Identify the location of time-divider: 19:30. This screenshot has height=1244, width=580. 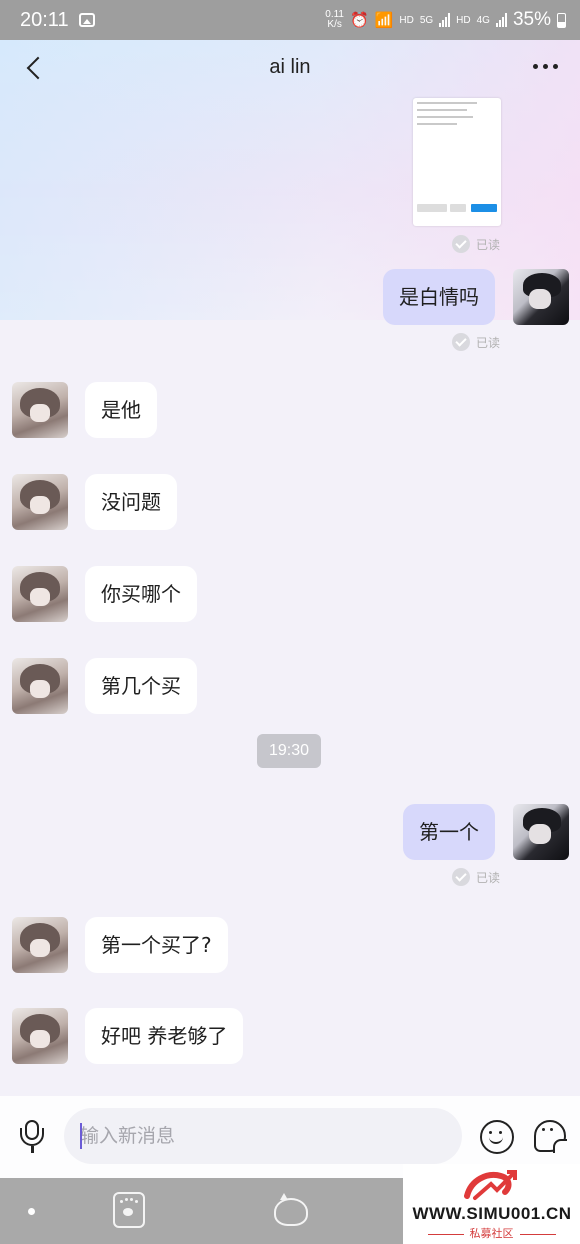
(289, 751).